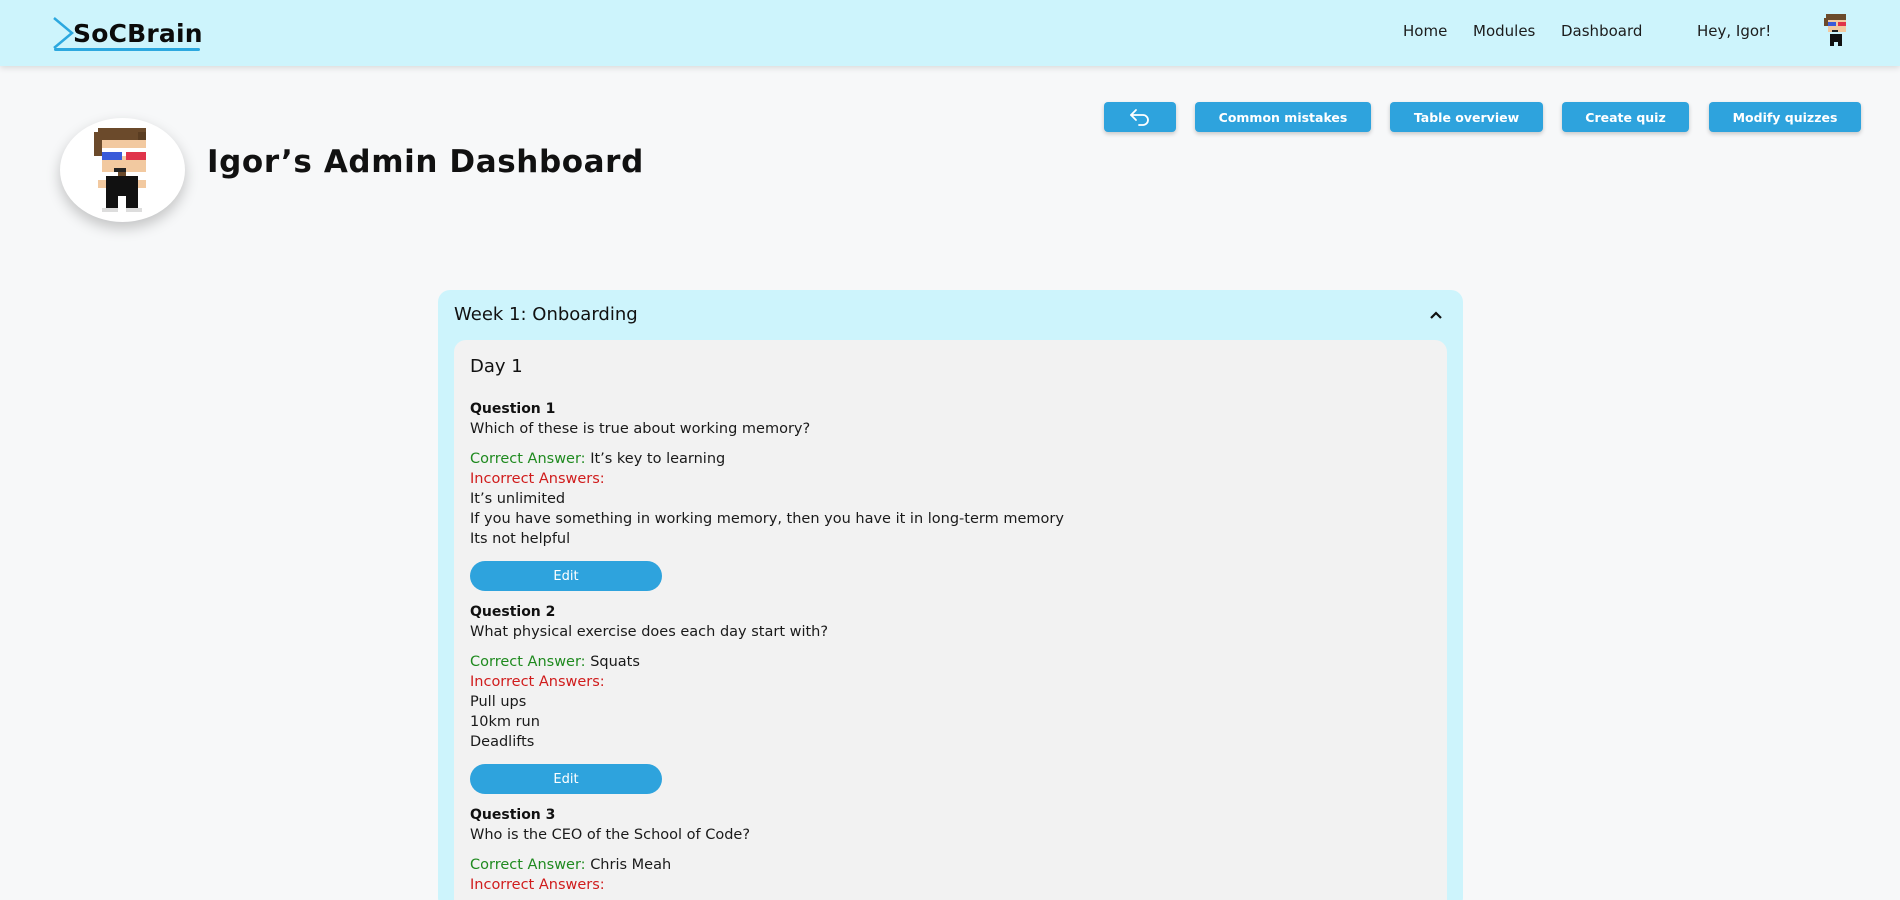 This screenshot has width=1900, height=900. I want to click on nav-home-link: Home, so click(1425, 31).